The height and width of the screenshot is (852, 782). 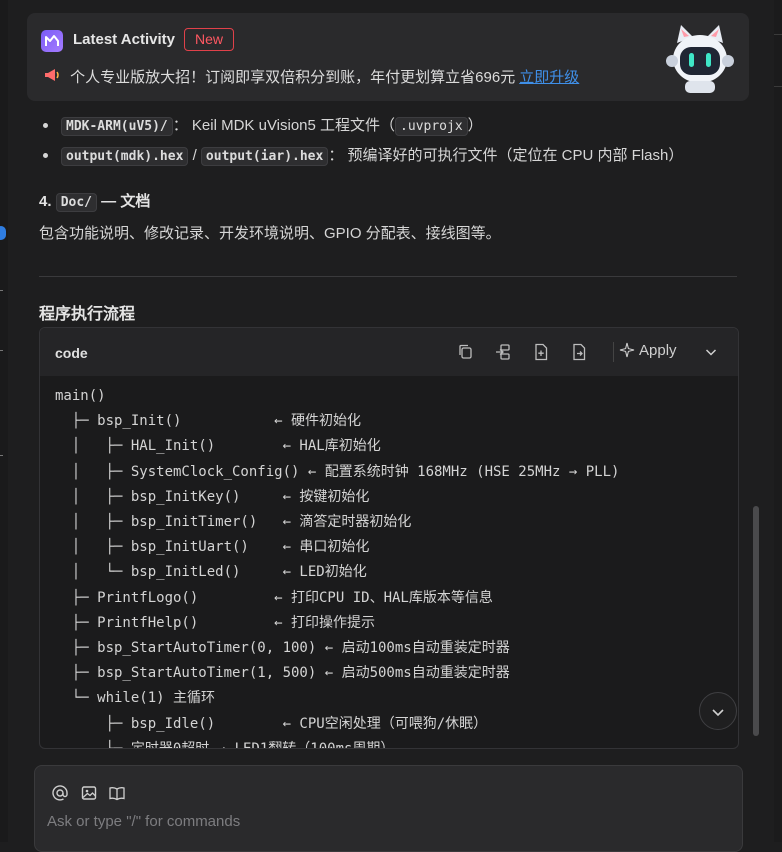 What do you see at coordinates (475, 125) in the screenshot?
I see `list-item-text: ）` at bounding box center [475, 125].